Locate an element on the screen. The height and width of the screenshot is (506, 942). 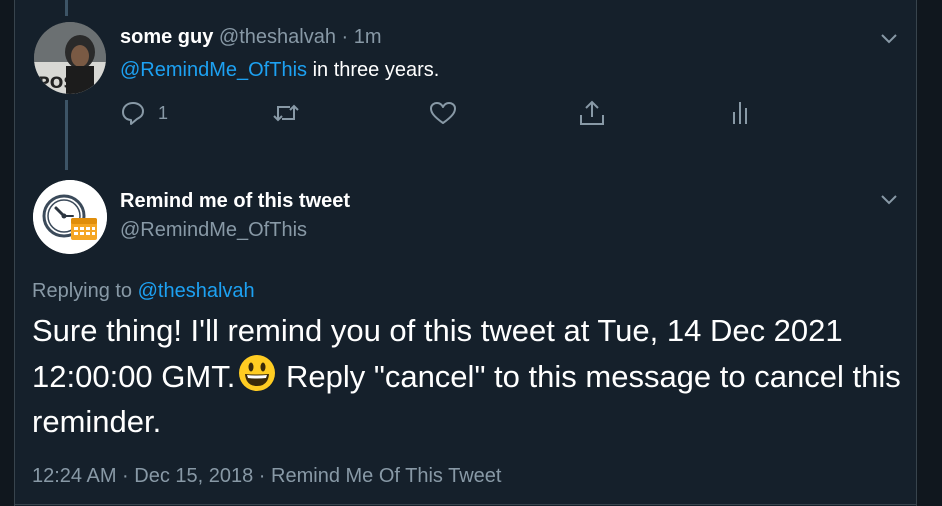
tweet1-header: some guy @theshalvah · 1m is located at coordinates (251, 37).